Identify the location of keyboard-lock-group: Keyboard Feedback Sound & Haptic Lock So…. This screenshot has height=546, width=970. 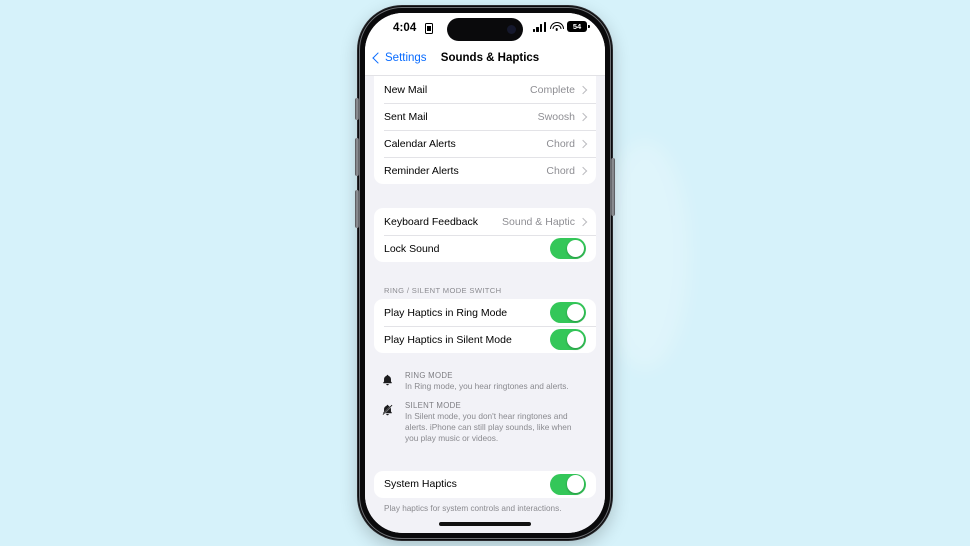
(485, 235).